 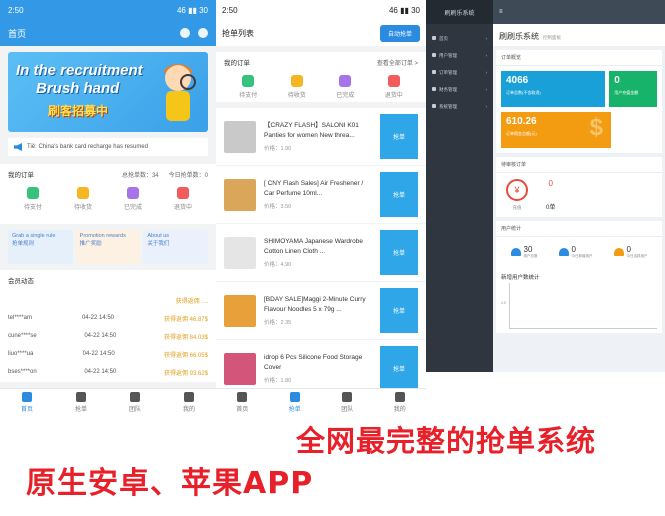 I want to click on bell-icon, so click(x=203, y=33).